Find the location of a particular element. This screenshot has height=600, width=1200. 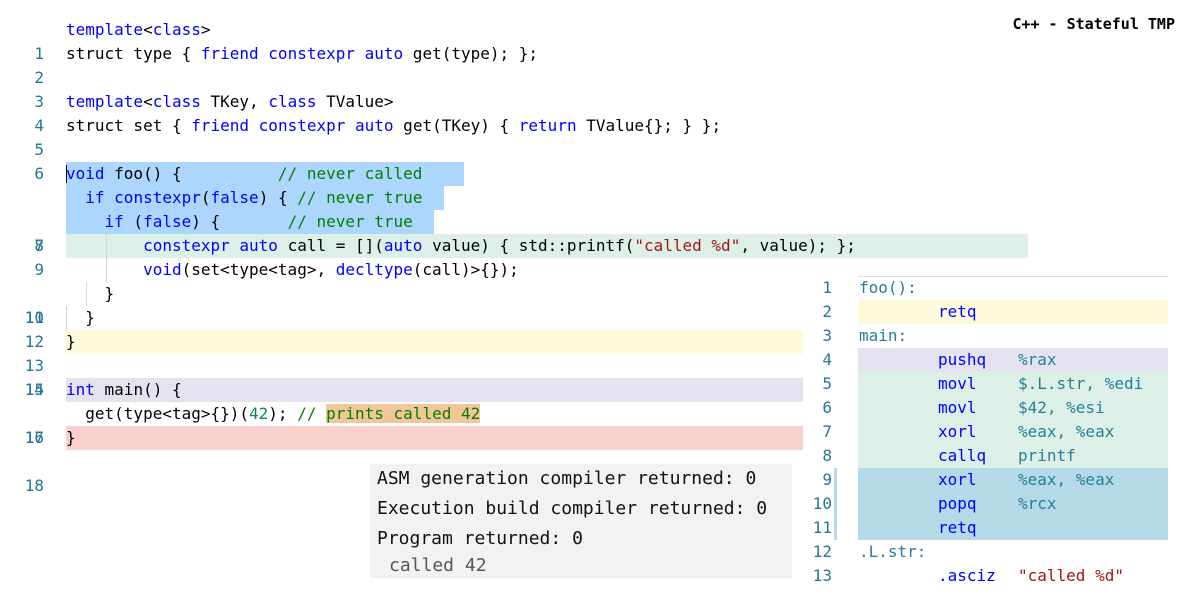

output-line: Execution build compiler returned: 0 is located at coordinates (572, 508).